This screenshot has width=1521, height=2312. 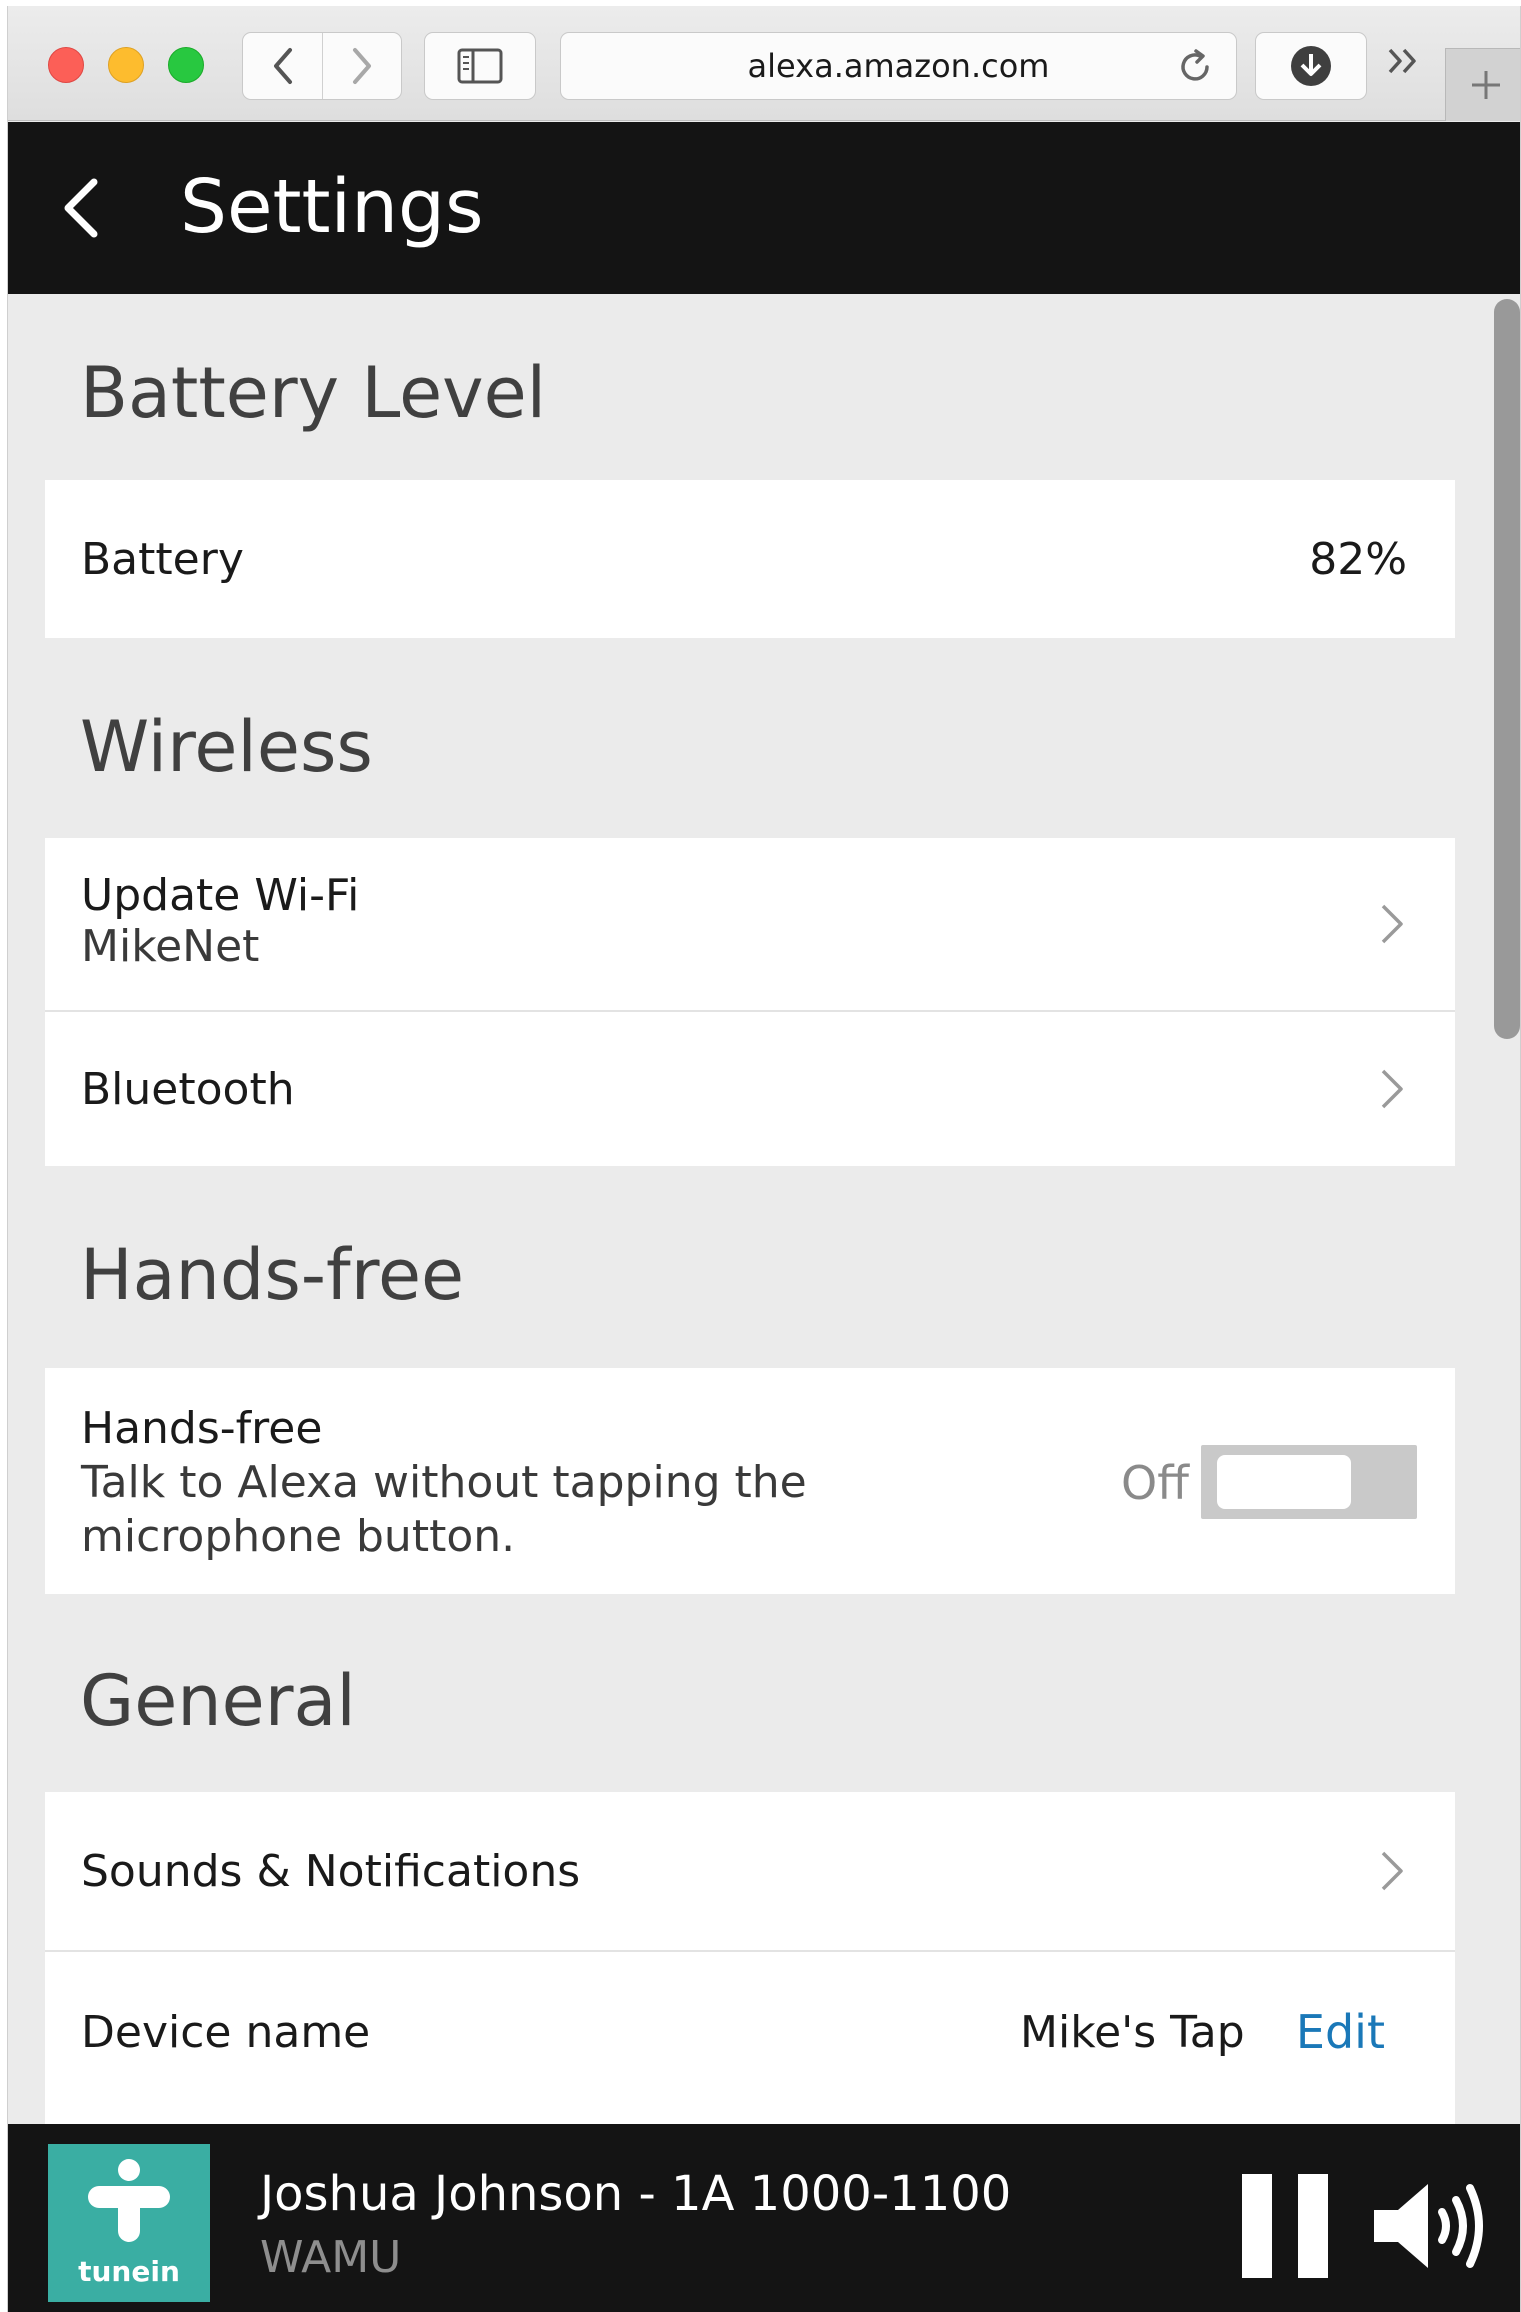 I want to click on close-window-button, so click(x=66, y=65).